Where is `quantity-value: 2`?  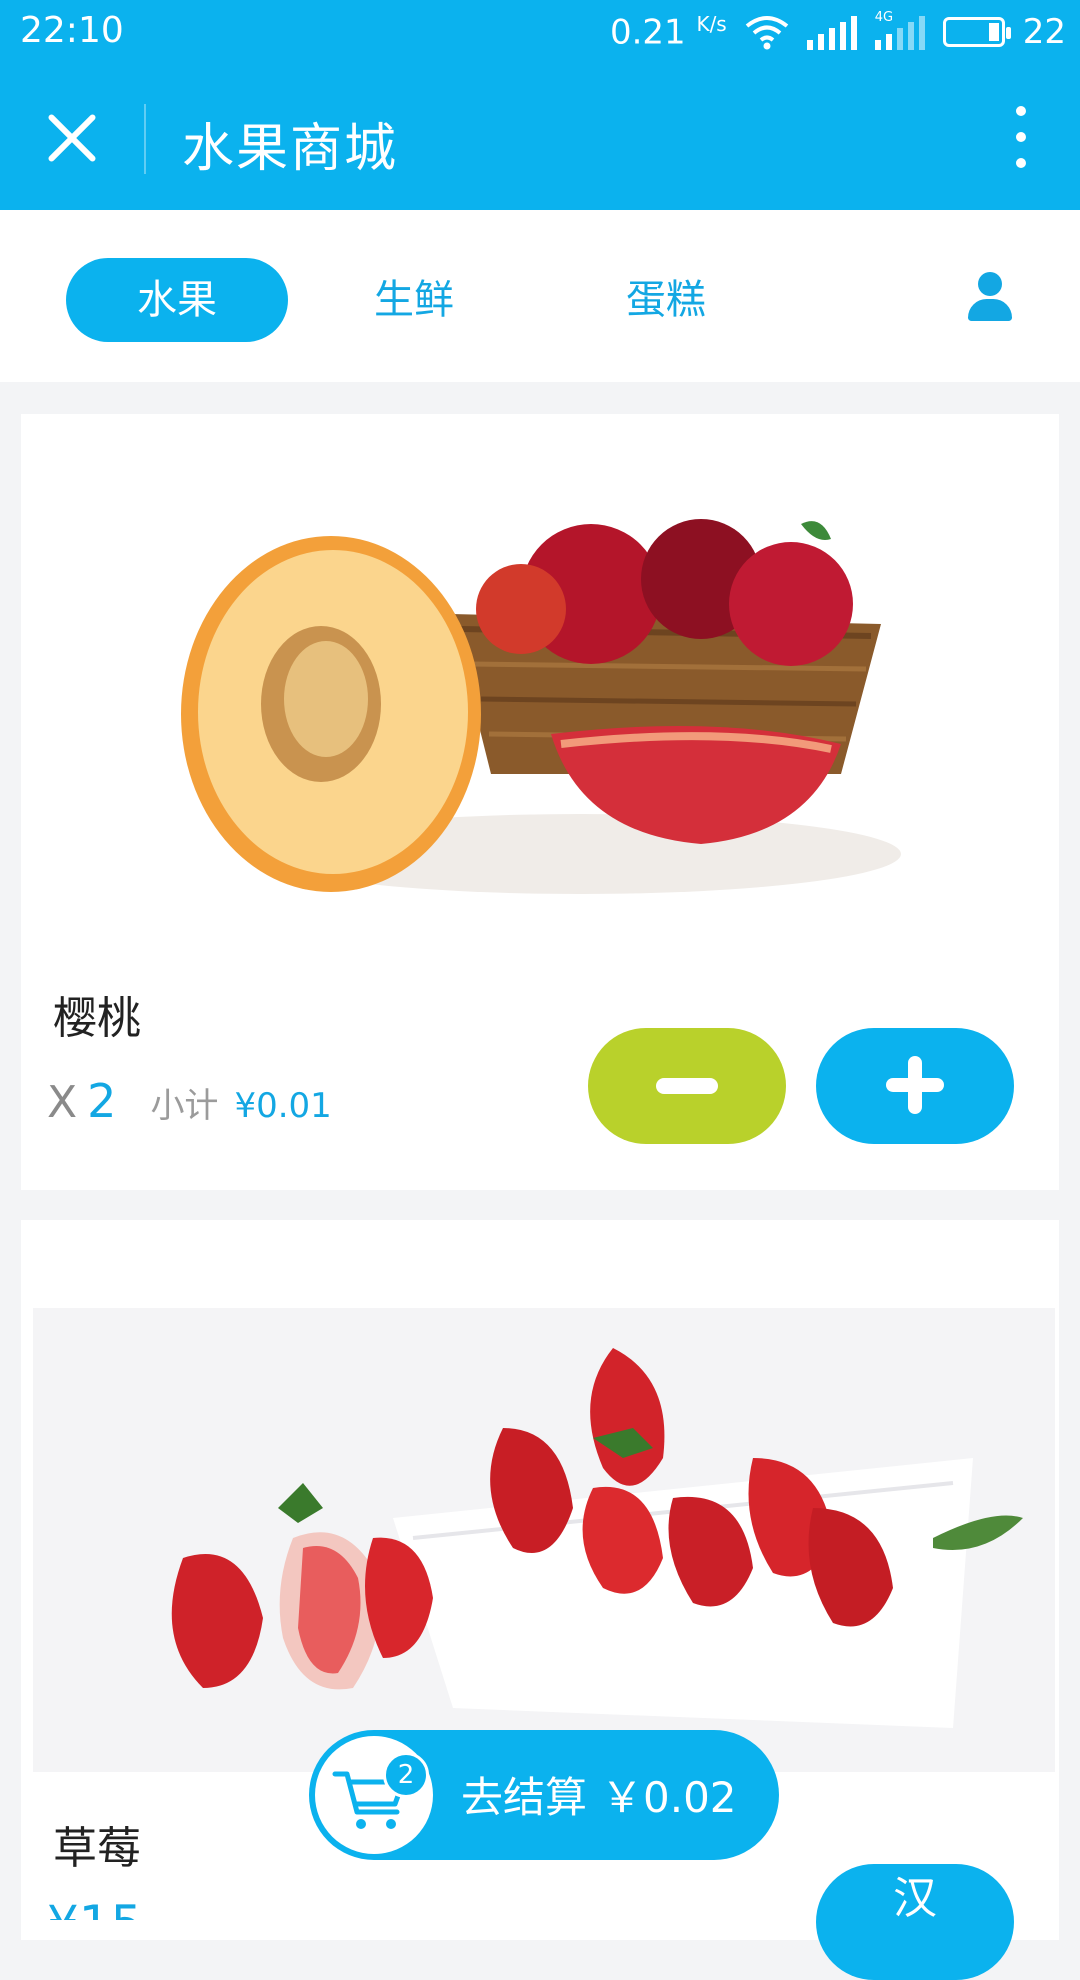
quantity-value: 2 is located at coordinates (102, 1101).